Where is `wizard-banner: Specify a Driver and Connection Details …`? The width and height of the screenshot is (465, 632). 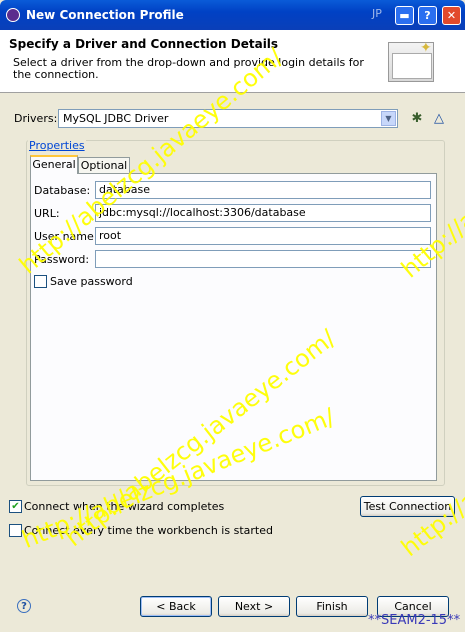
wizard-banner: Specify a Driver and Connection Details … is located at coordinates (232, 61).